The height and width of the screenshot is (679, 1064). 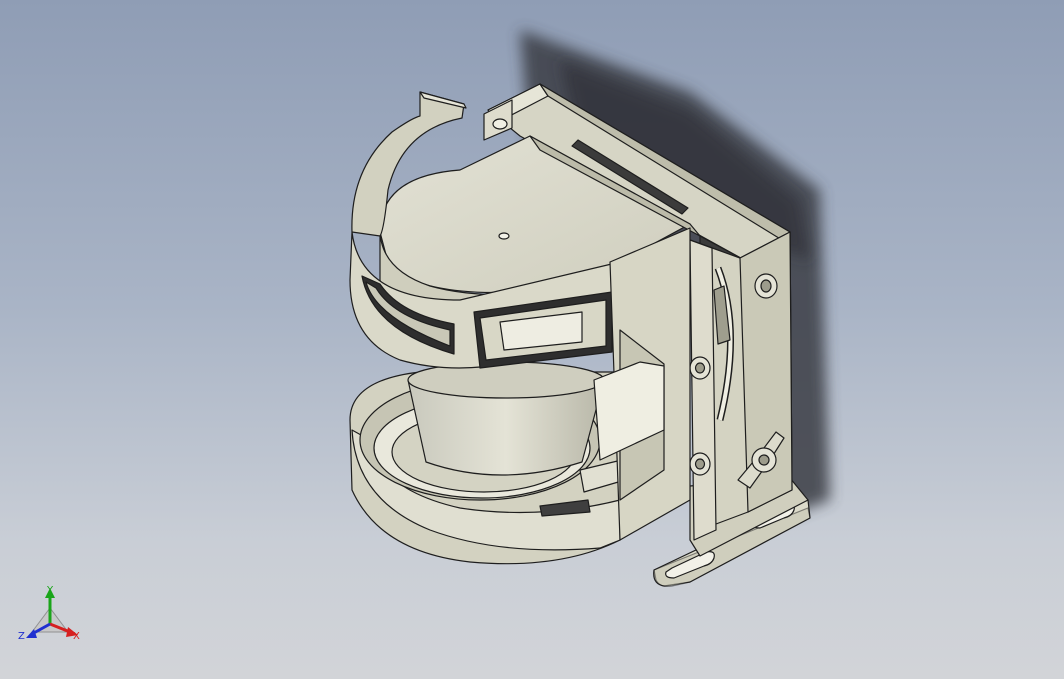 I want to click on screw-lower-left-icon, so click(x=700, y=464).